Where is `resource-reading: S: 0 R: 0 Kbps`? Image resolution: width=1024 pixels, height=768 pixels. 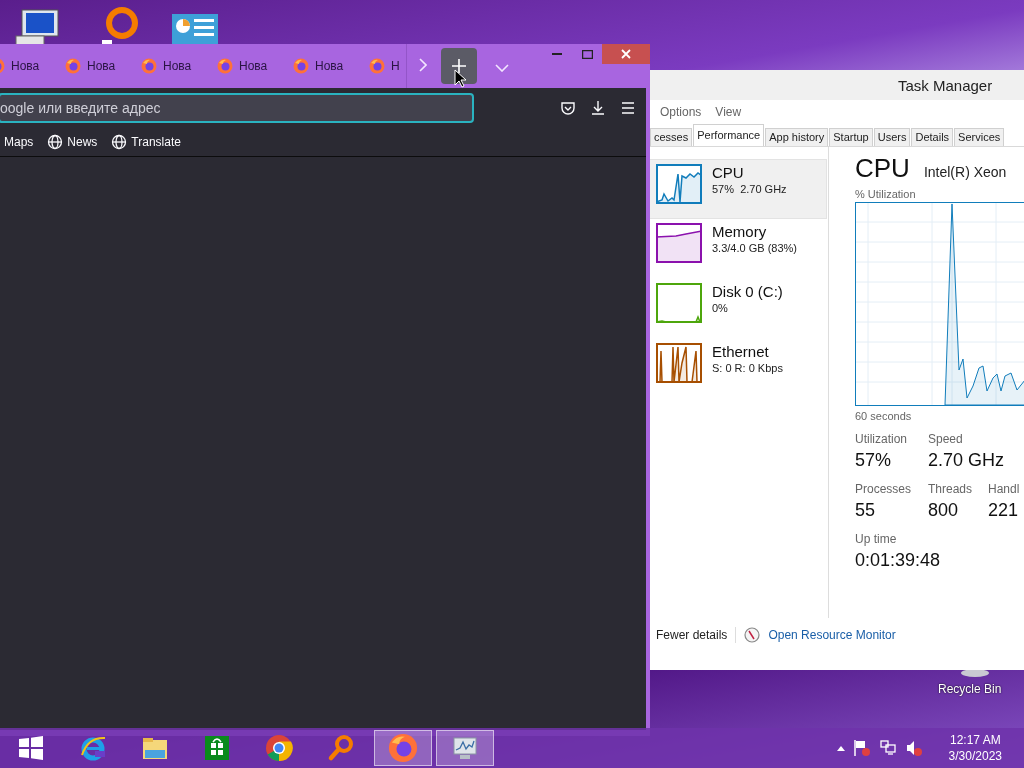
resource-reading: S: 0 R: 0 Kbps is located at coordinates (747, 368).